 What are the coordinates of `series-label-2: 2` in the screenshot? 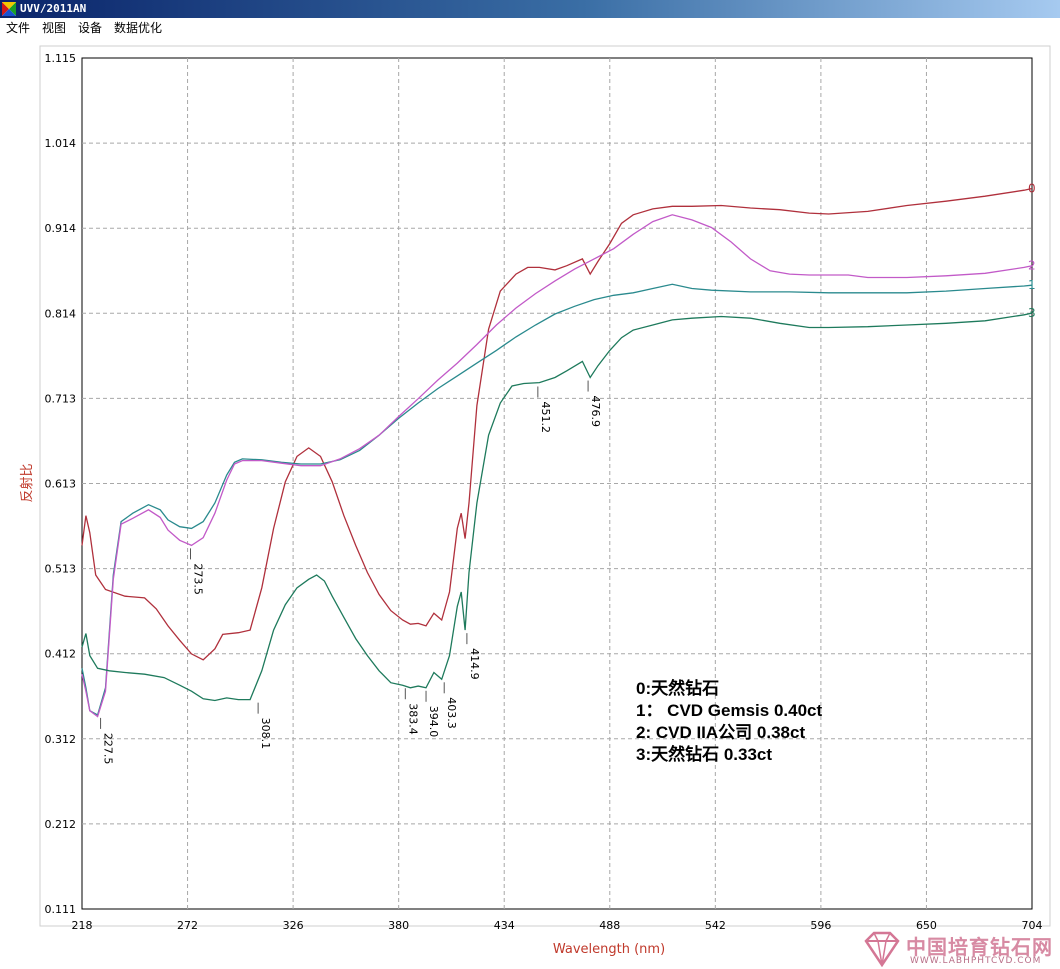 It's located at (1032, 266).